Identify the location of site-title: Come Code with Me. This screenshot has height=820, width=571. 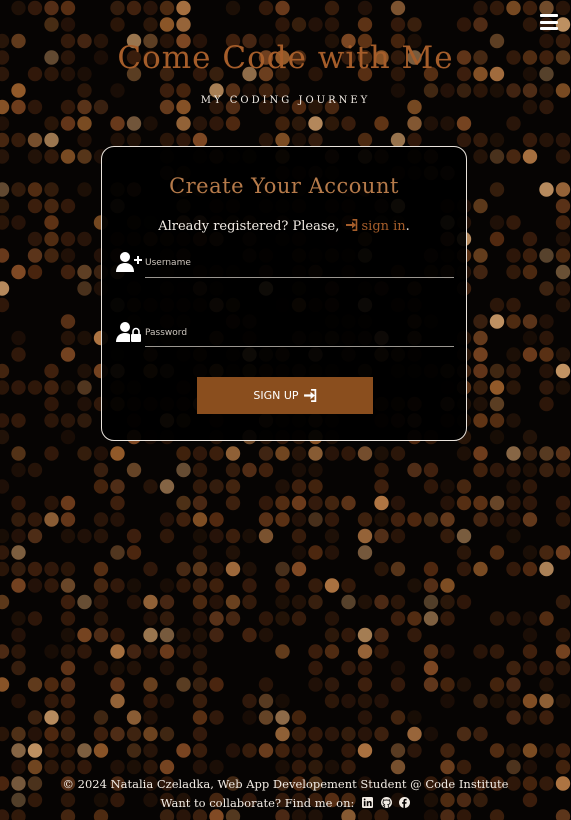
(285, 58).